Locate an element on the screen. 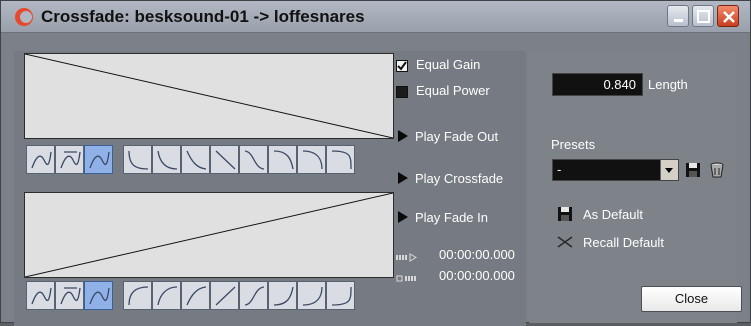 This screenshot has width=751, height=326. presets-dropdown: - is located at coordinates (615, 170).